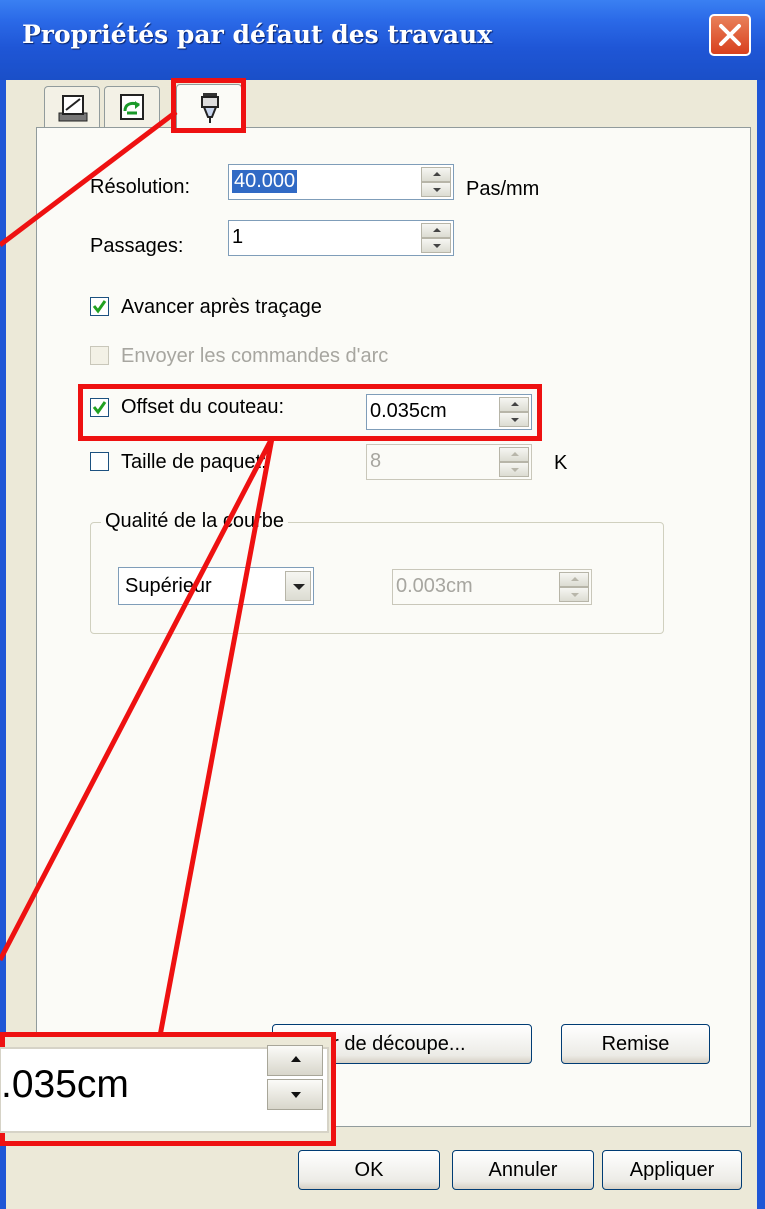 Image resolution: width=765 pixels, height=1209 pixels. Describe the element at coordinates (436, 174) in the screenshot. I see `resolution-up-button` at that location.